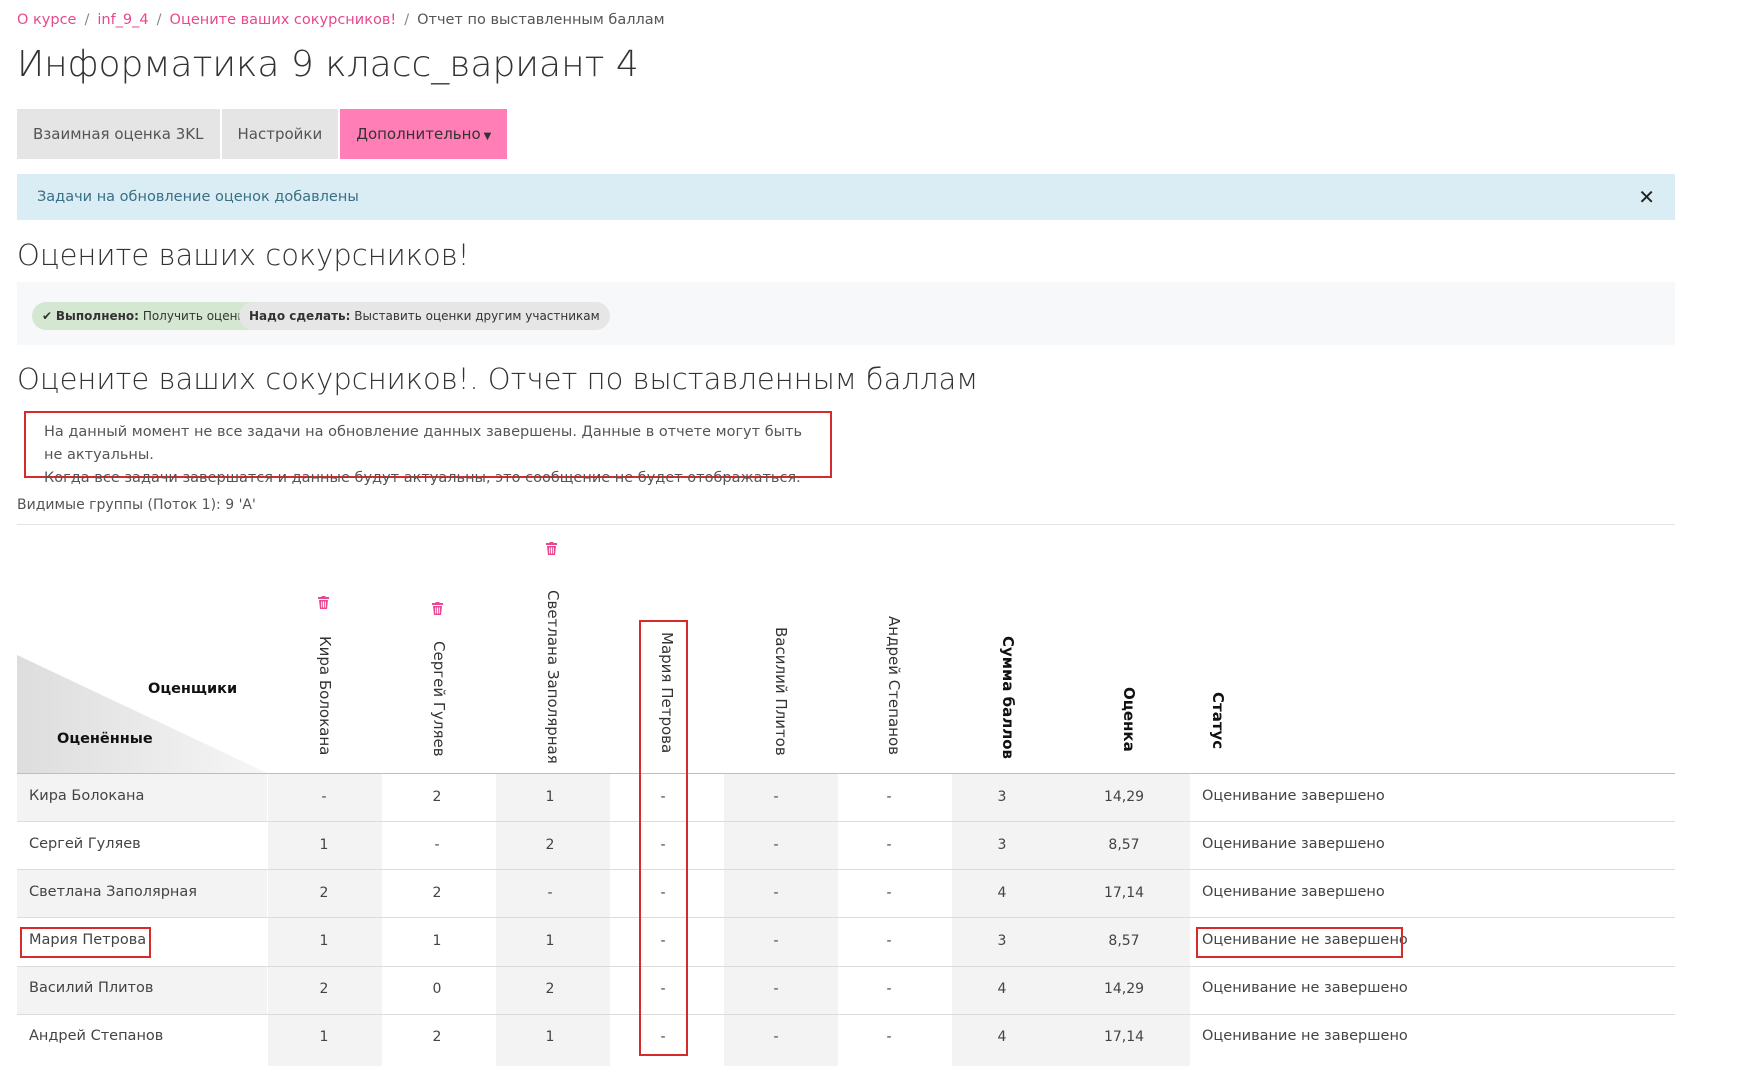 This screenshot has width=1742, height=1071. I want to click on rated-label: Оценённые, so click(105, 739).